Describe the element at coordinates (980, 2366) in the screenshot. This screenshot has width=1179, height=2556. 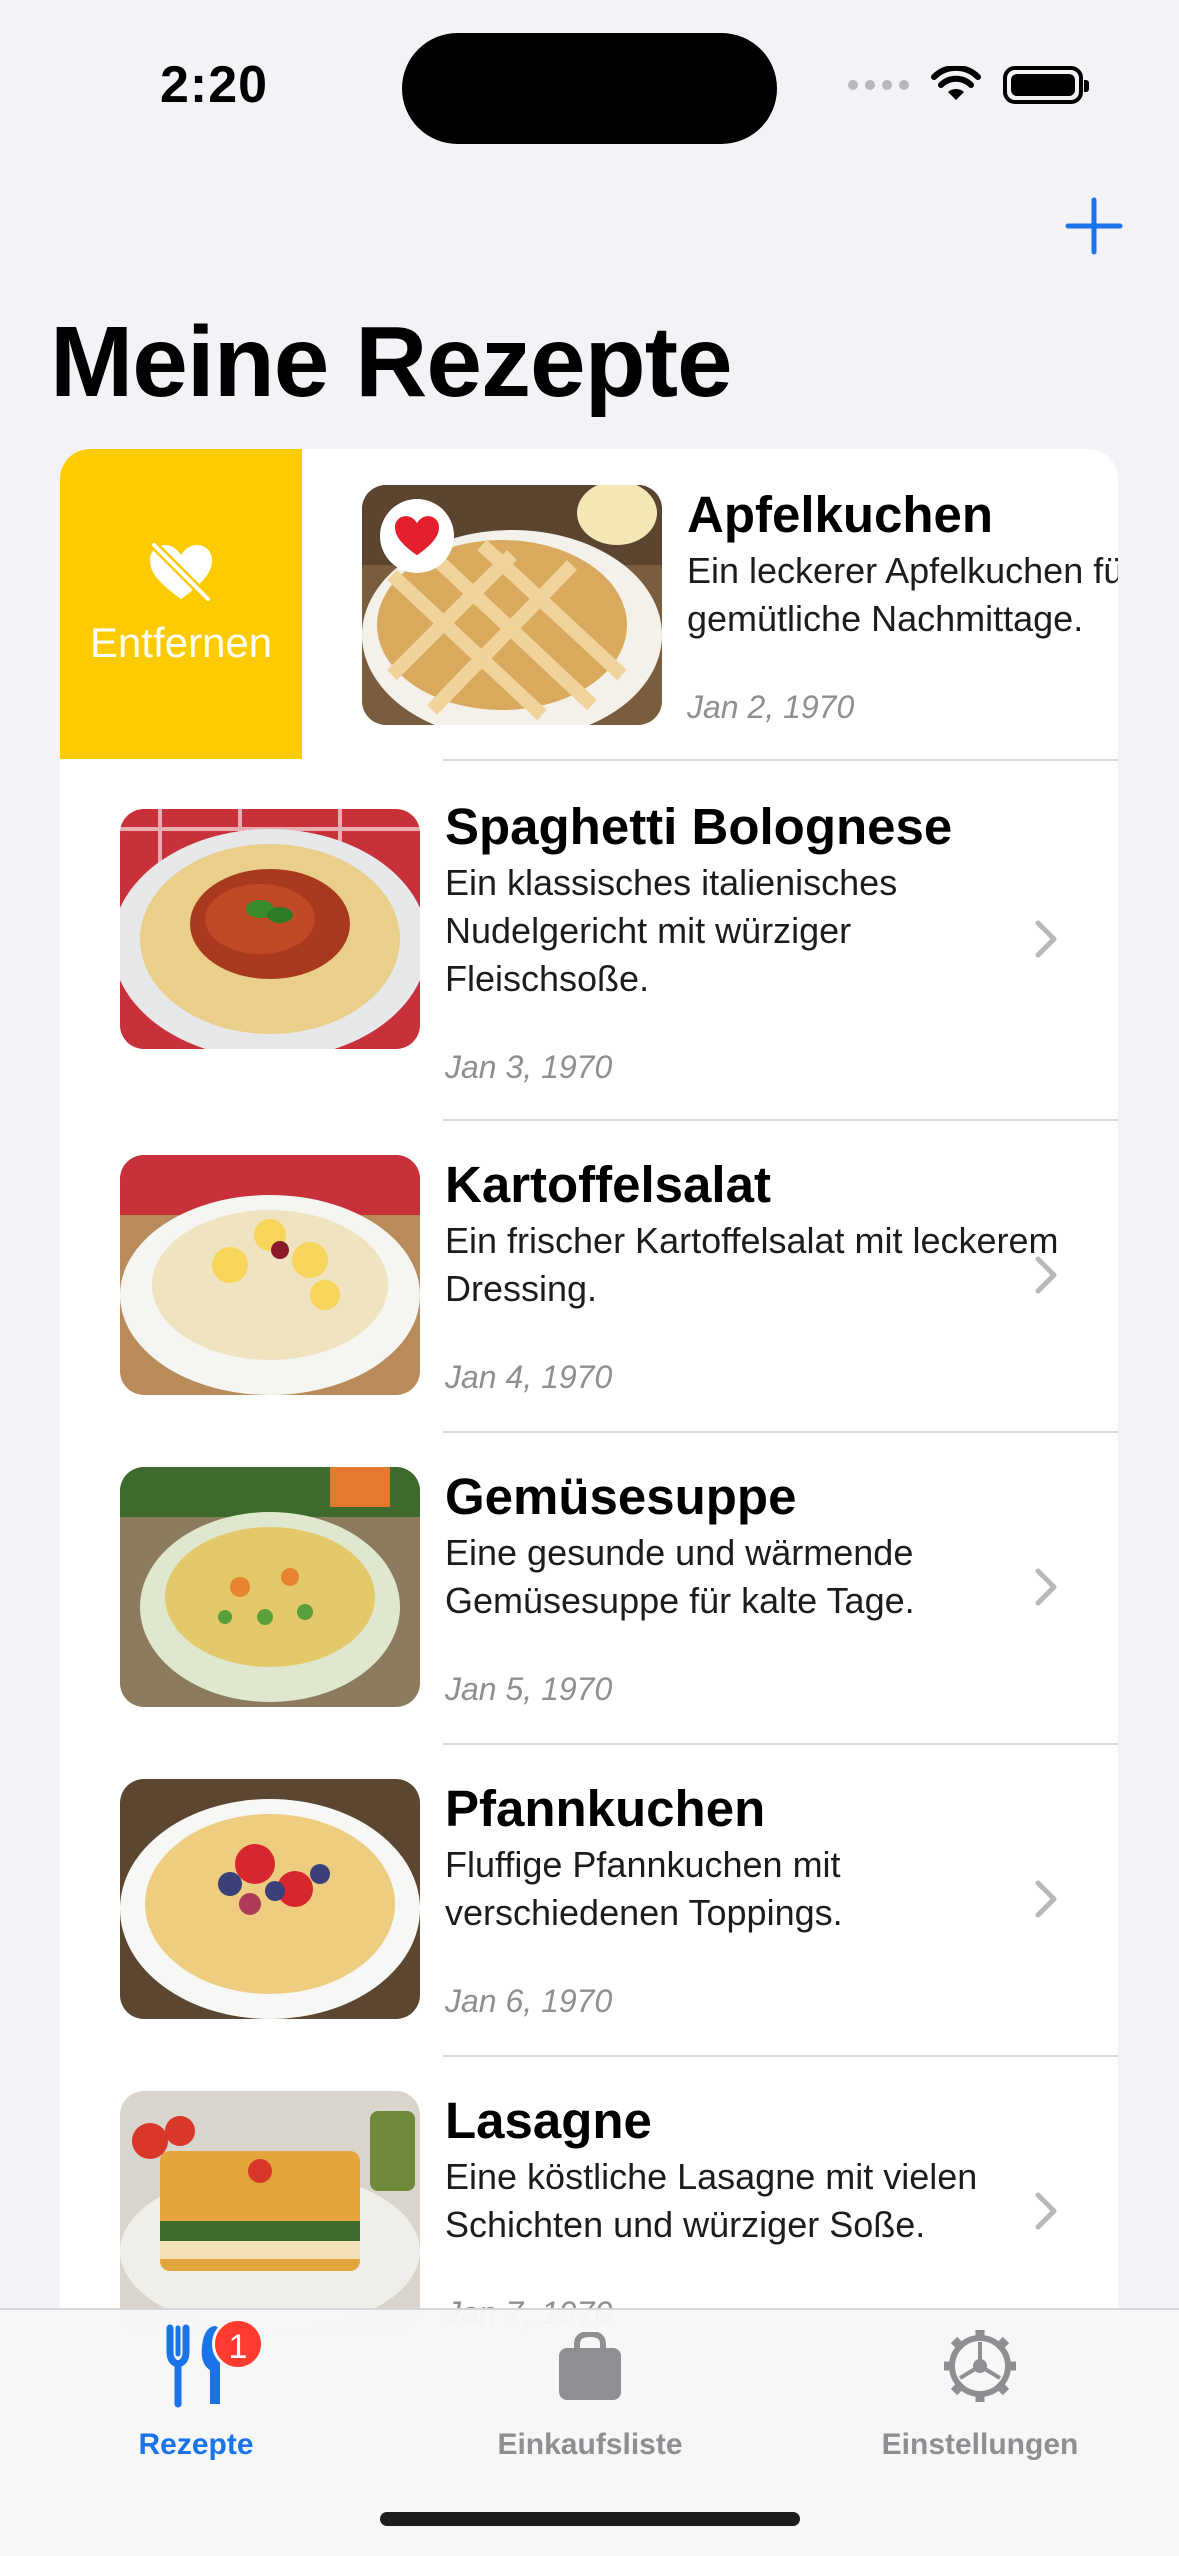
I see `gear-icon` at that location.